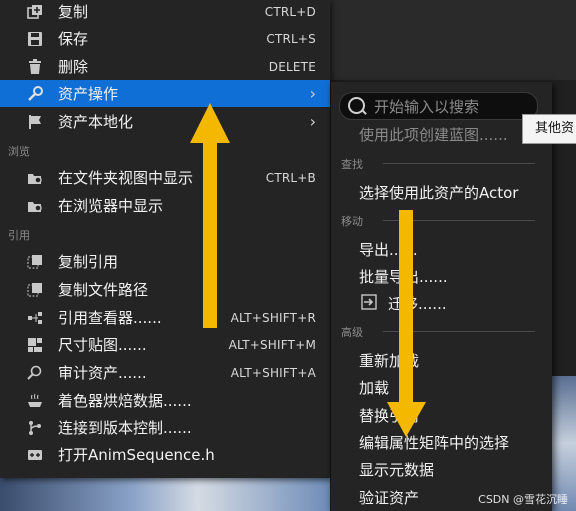  I want to click on section-header-references: 引用, so click(19, 235).